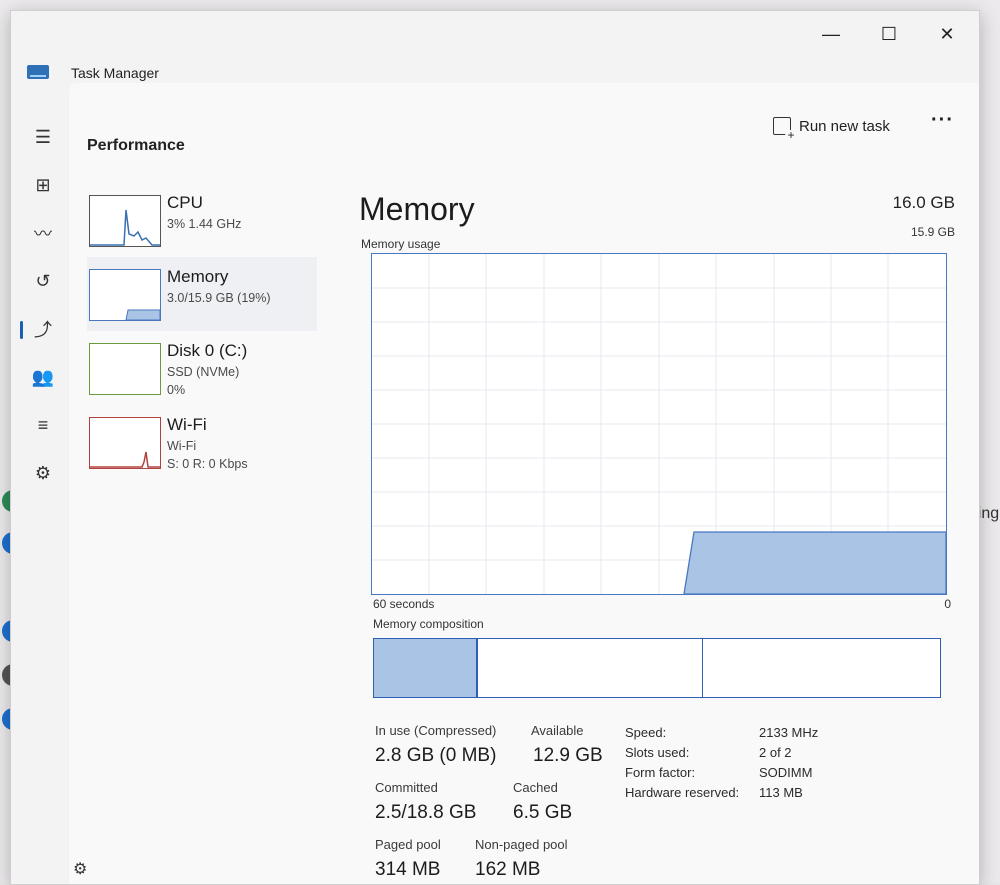 Image resolution: width=1000 pixels, height=885 pixels. I want to click on graph-axis-left-label: 60 seconds, so click(404, 604).